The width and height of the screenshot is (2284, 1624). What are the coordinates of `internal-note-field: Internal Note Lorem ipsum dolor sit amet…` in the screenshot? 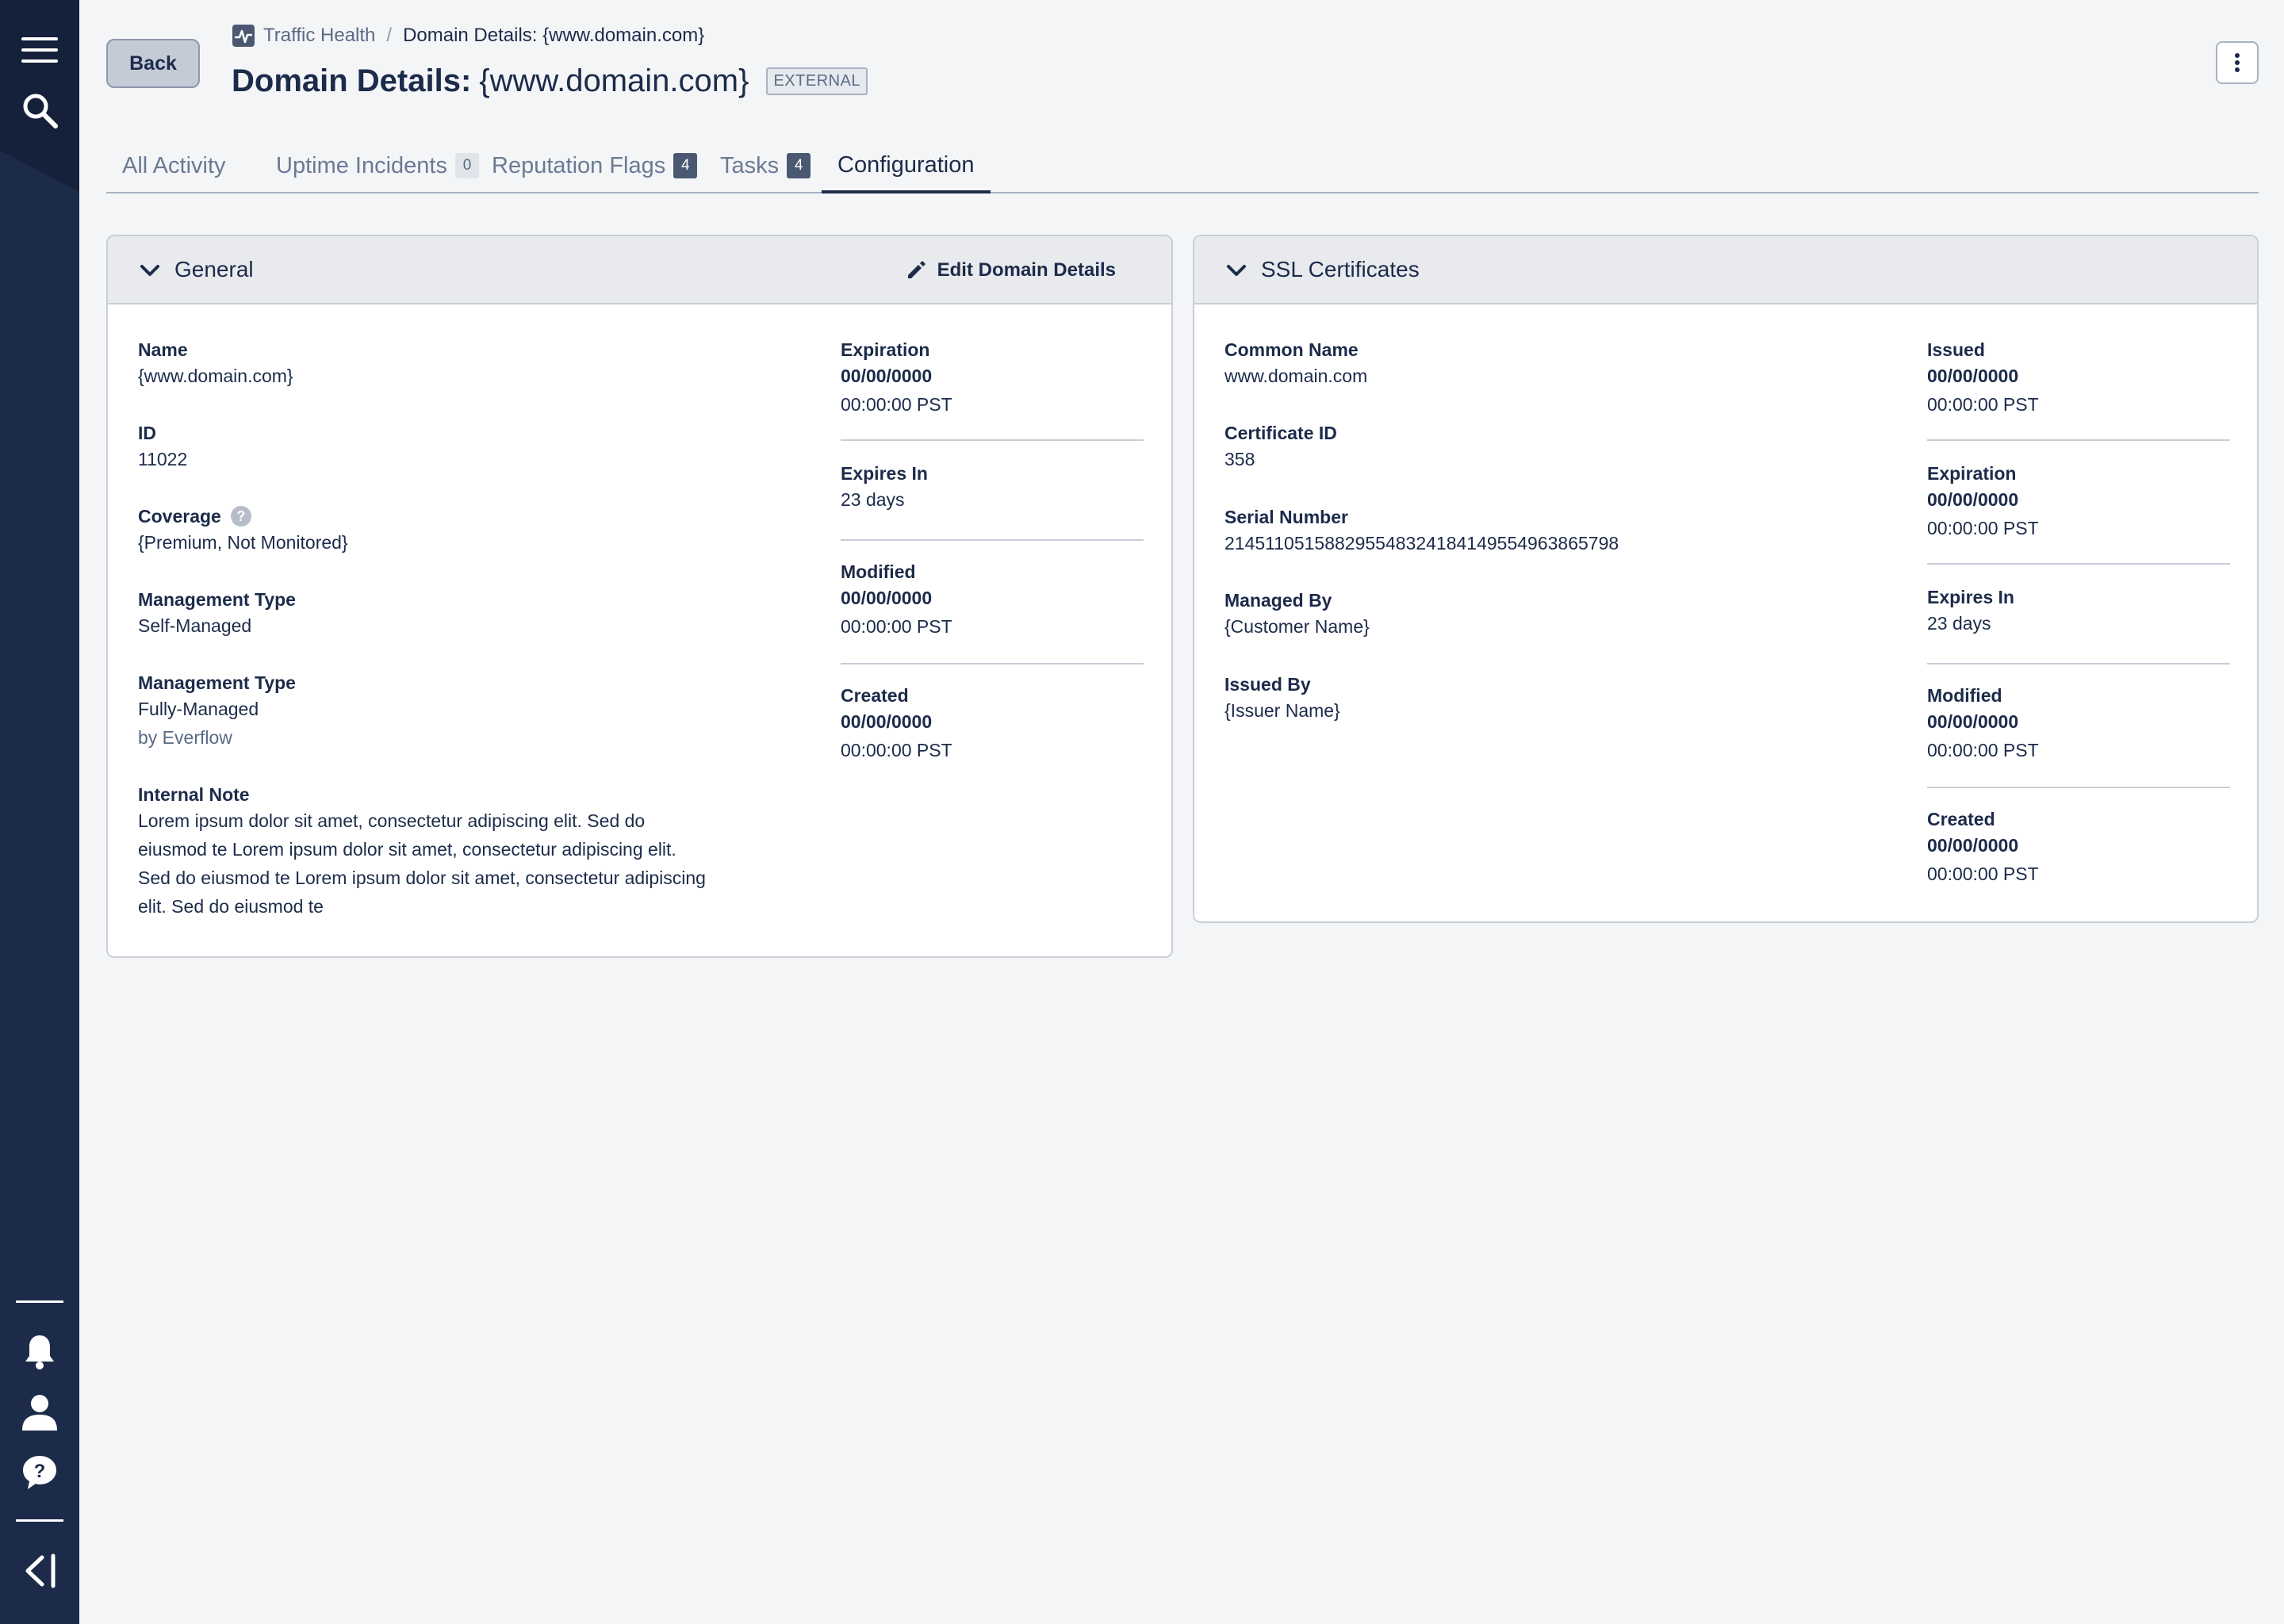 It's located at (423, 852).